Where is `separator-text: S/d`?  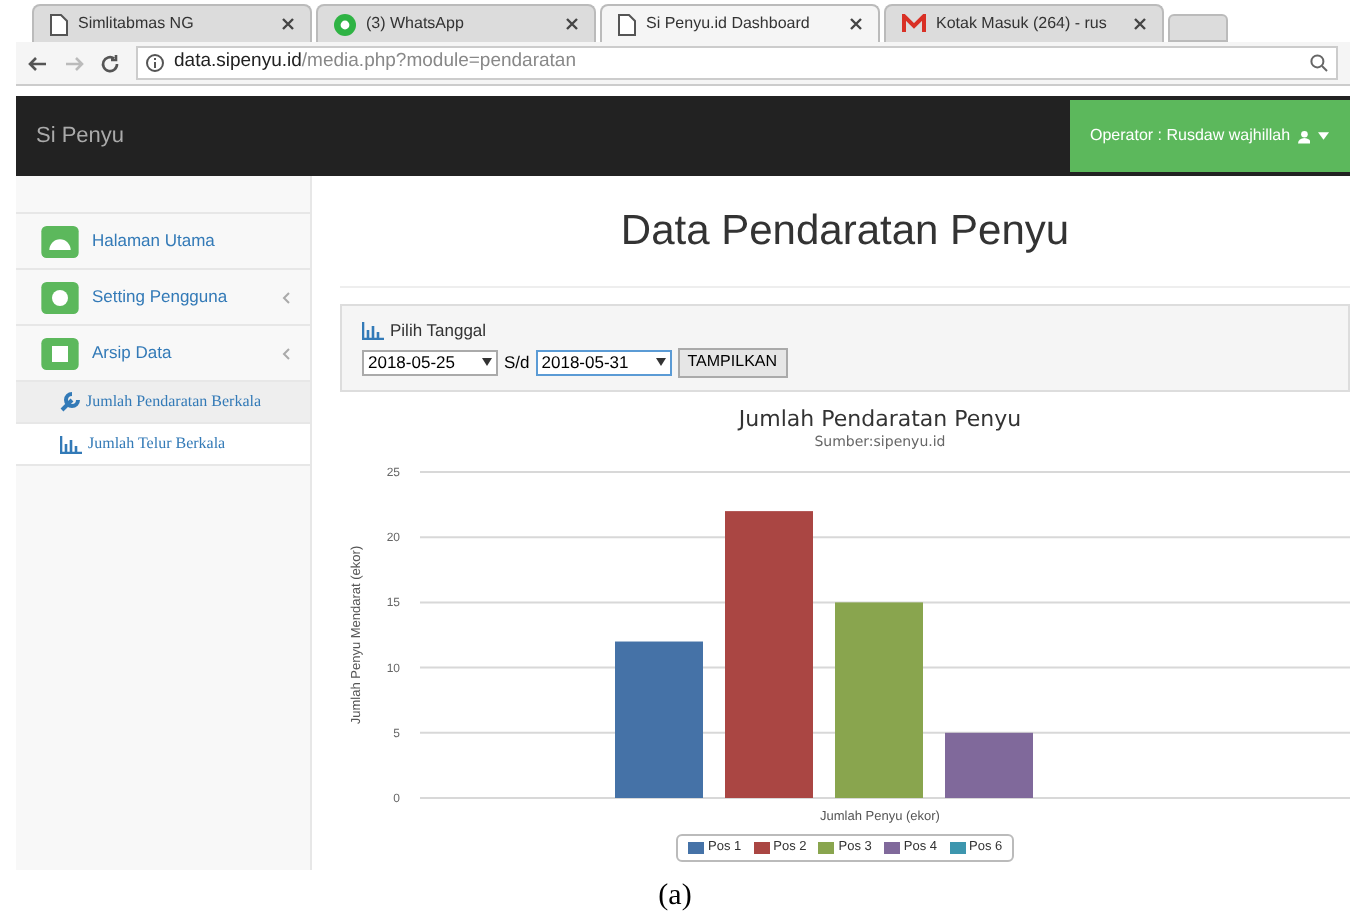
separator-text: S/d is located at coordinates (517, 362).